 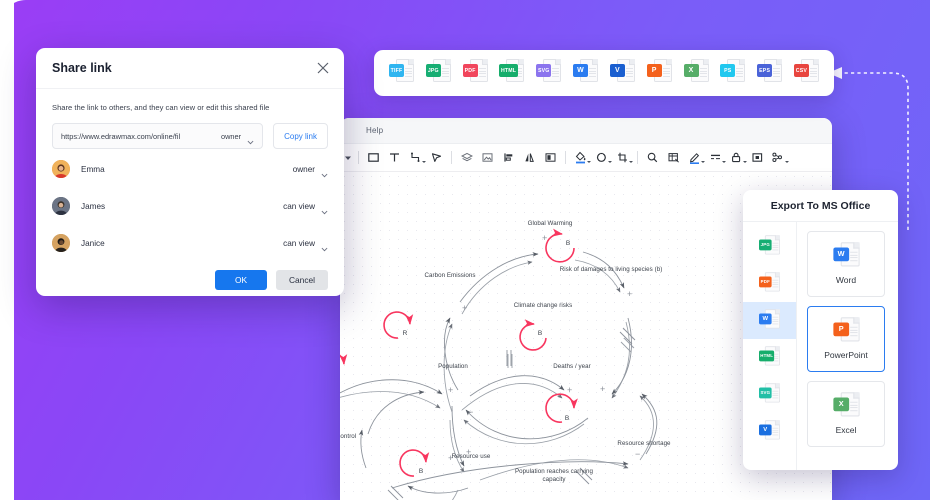 I want to click on menu-item-help: Help, so click(x=374, y=130).